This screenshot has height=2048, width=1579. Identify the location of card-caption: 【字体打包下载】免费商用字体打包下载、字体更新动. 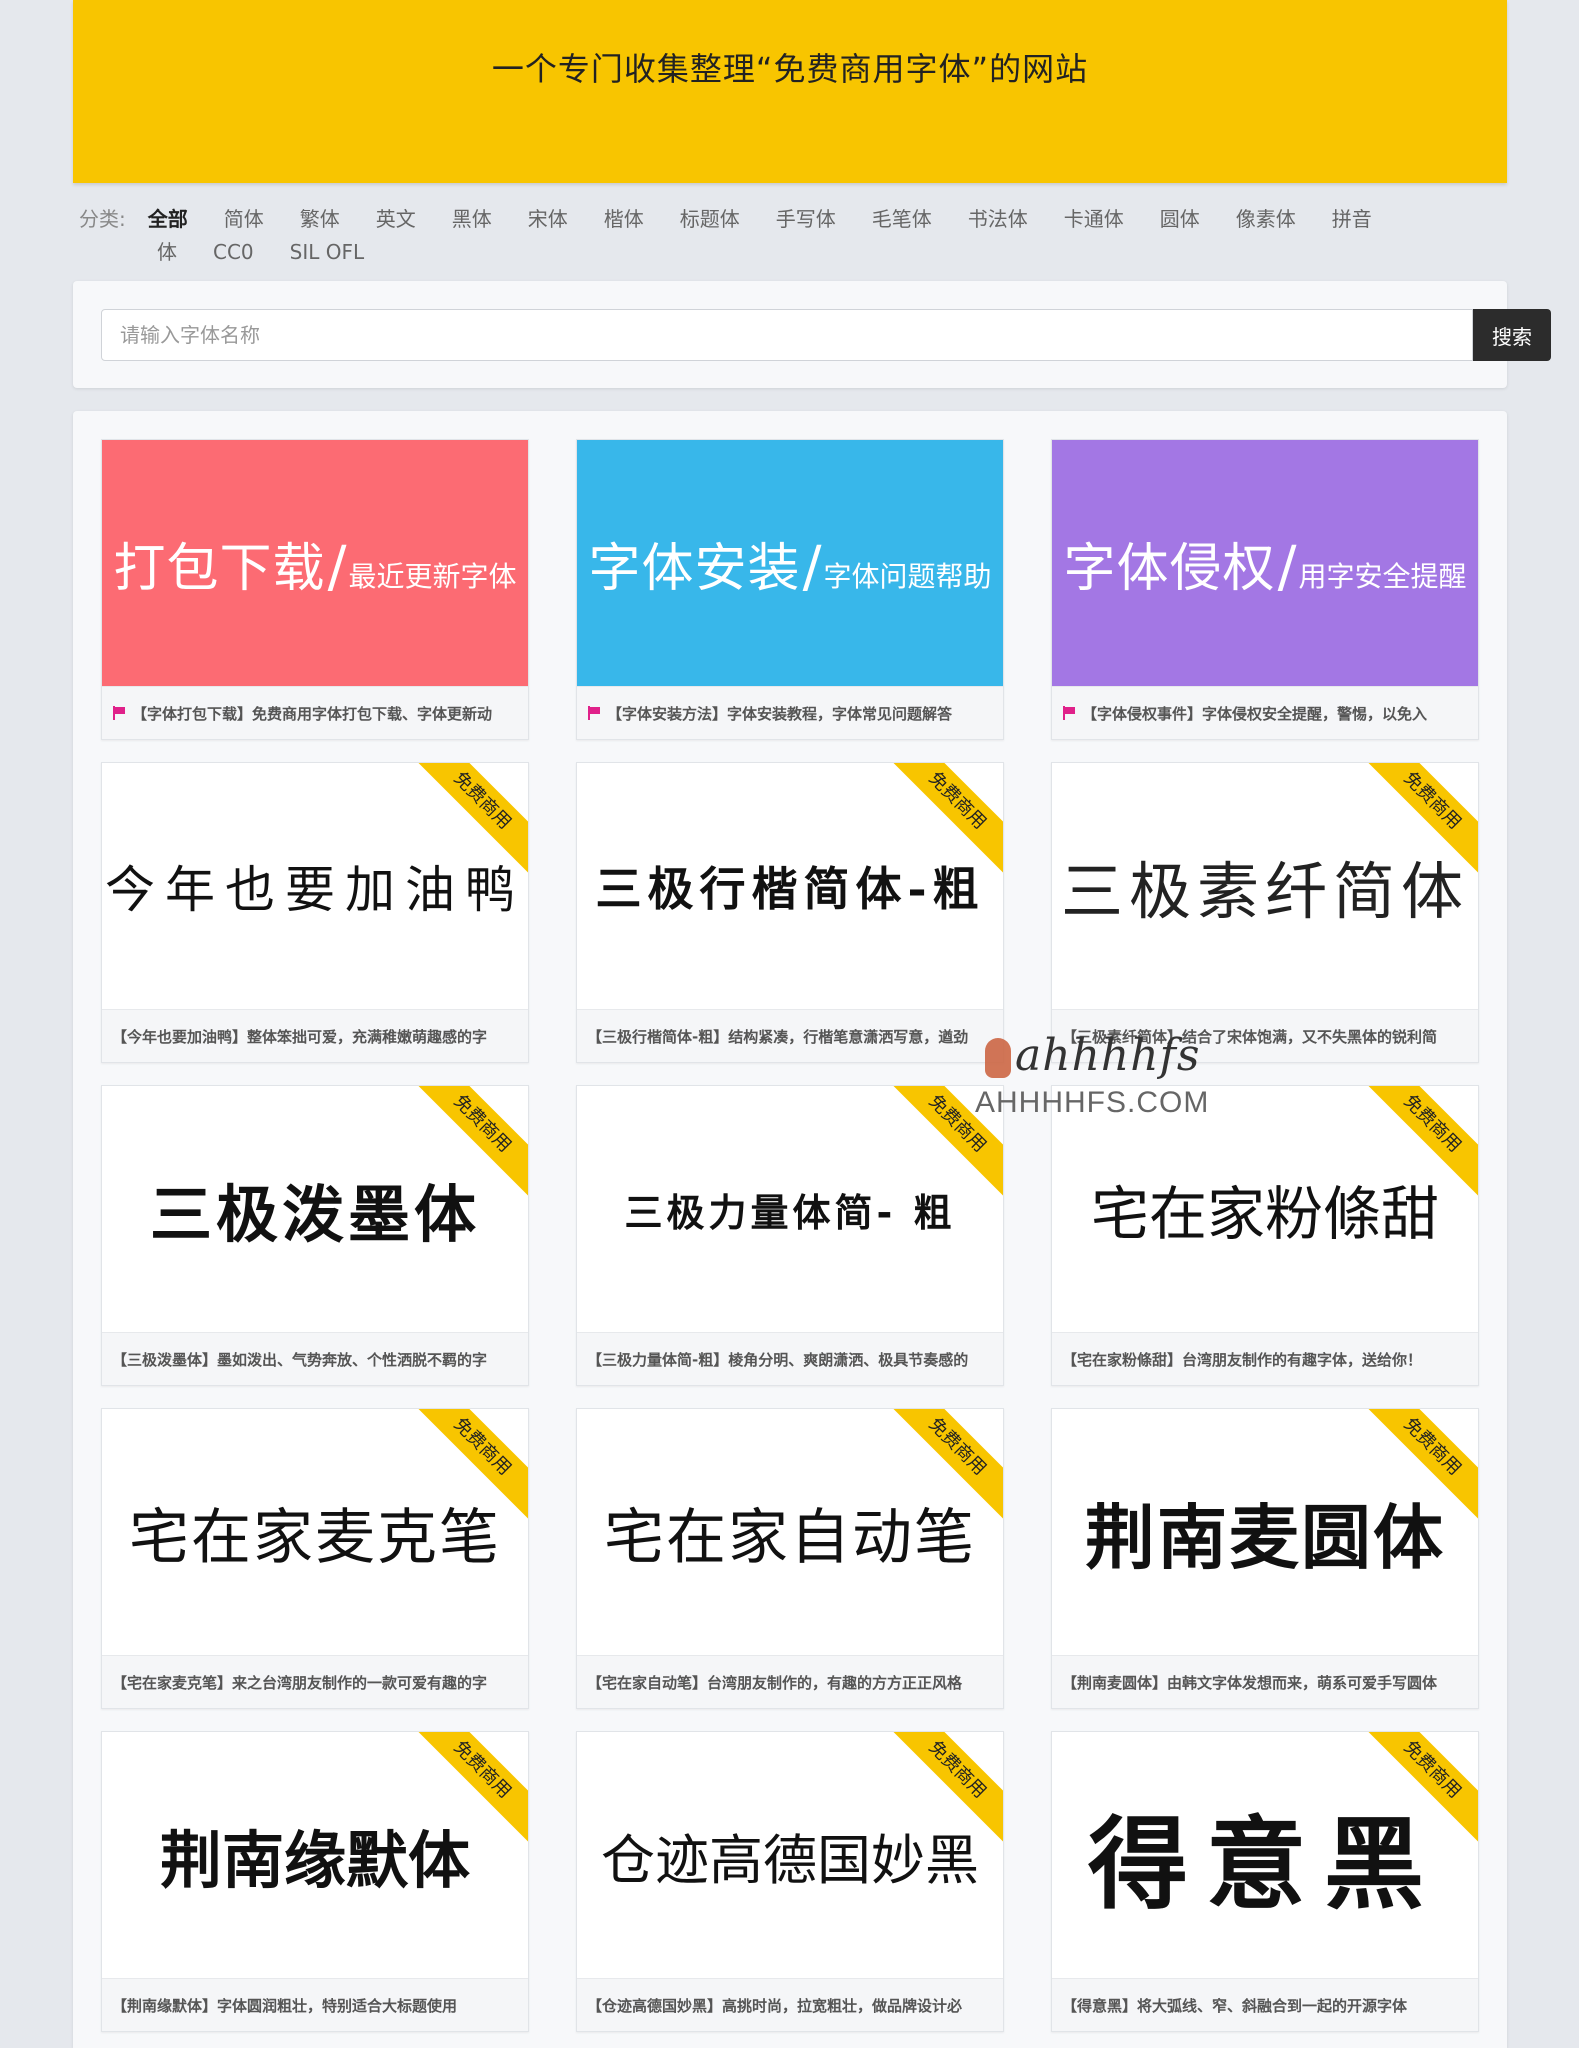
(315, 712).